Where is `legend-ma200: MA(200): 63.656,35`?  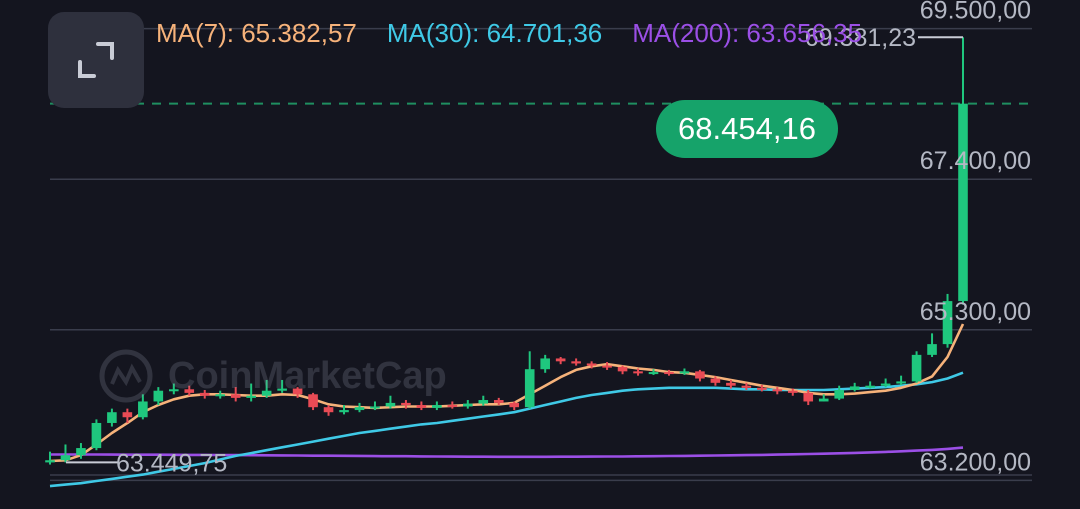 legend-ma200: MA(200): 63.656,35 is located at coordinates (747, 33).